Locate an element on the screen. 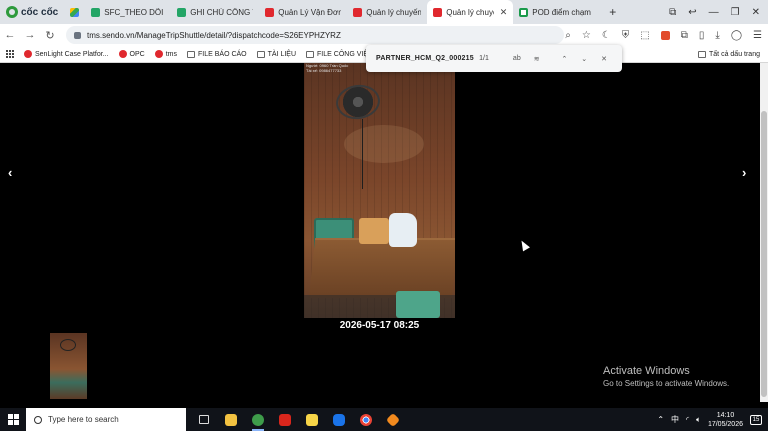 This screenshot has height=431, width=768. bookmark-opc: OPC is located at coordinates (131, 54).